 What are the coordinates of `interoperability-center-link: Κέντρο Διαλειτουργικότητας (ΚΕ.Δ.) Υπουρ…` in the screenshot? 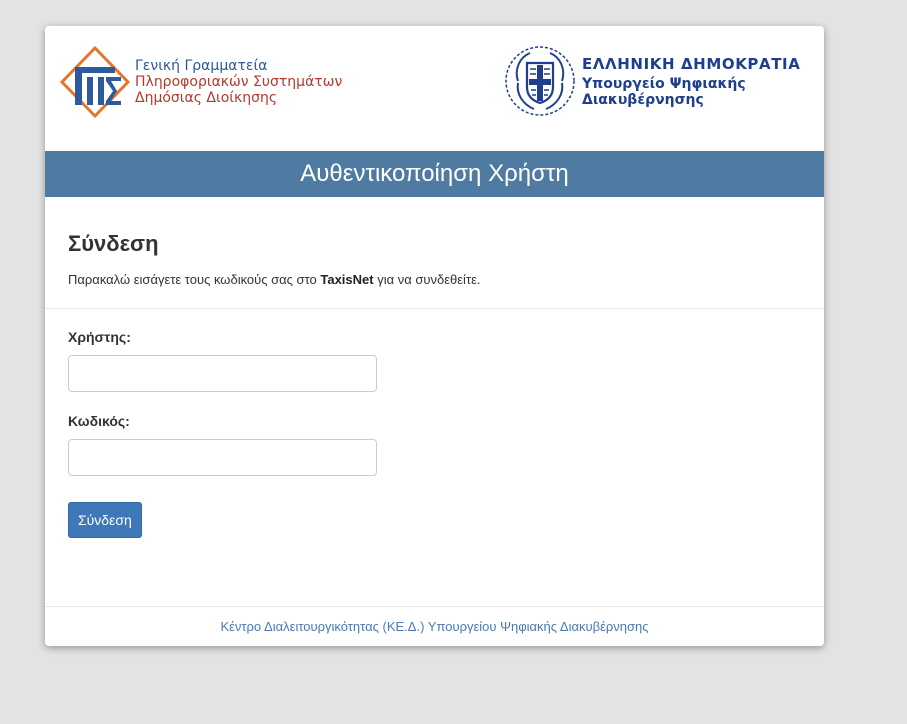 It's located at (434, 626).